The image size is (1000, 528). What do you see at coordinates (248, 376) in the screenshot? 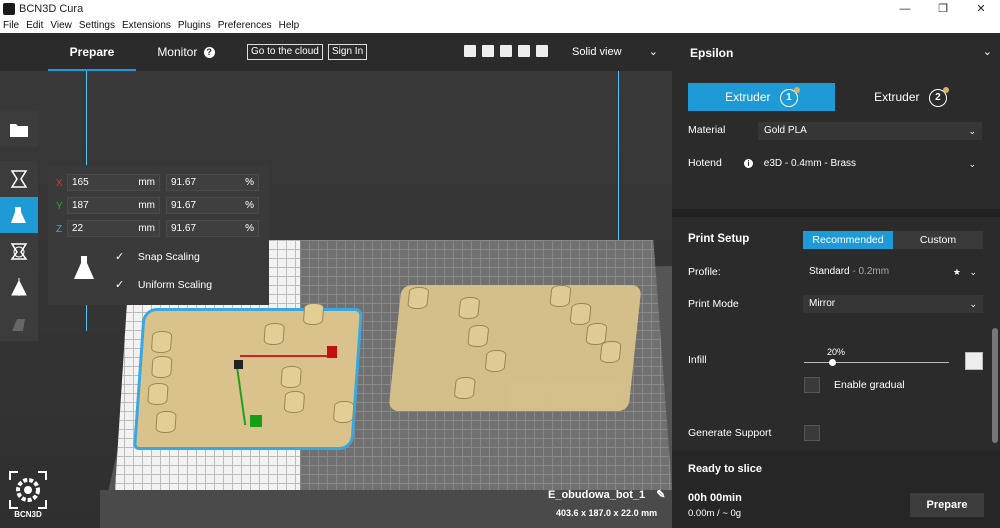
I see `model-selected` at bounding box center [248, 376].